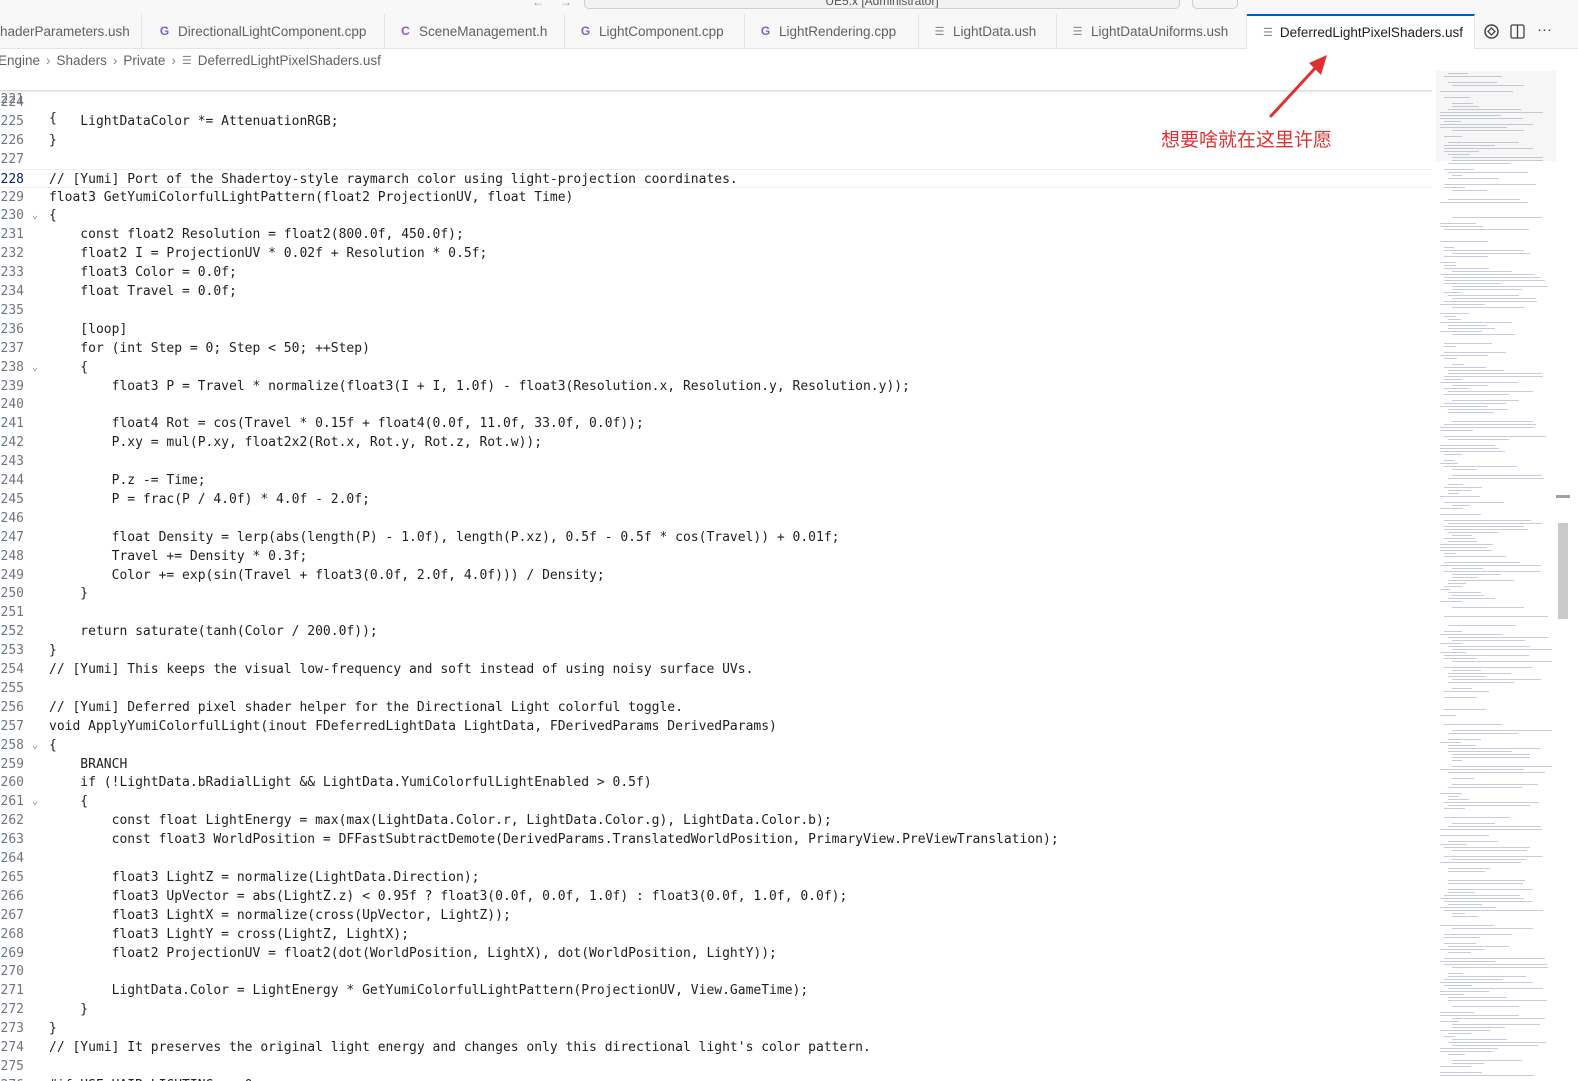 This screenshot has width=1578, height=1081. I want to click on code-line: 240, so click(716, 404).